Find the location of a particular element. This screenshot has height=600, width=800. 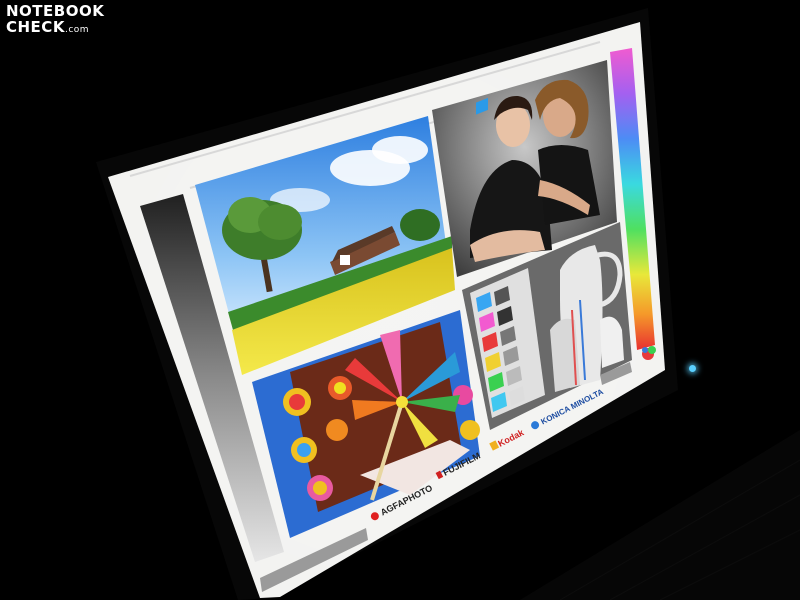

keyboard-area is located at coordinates (660, 515).